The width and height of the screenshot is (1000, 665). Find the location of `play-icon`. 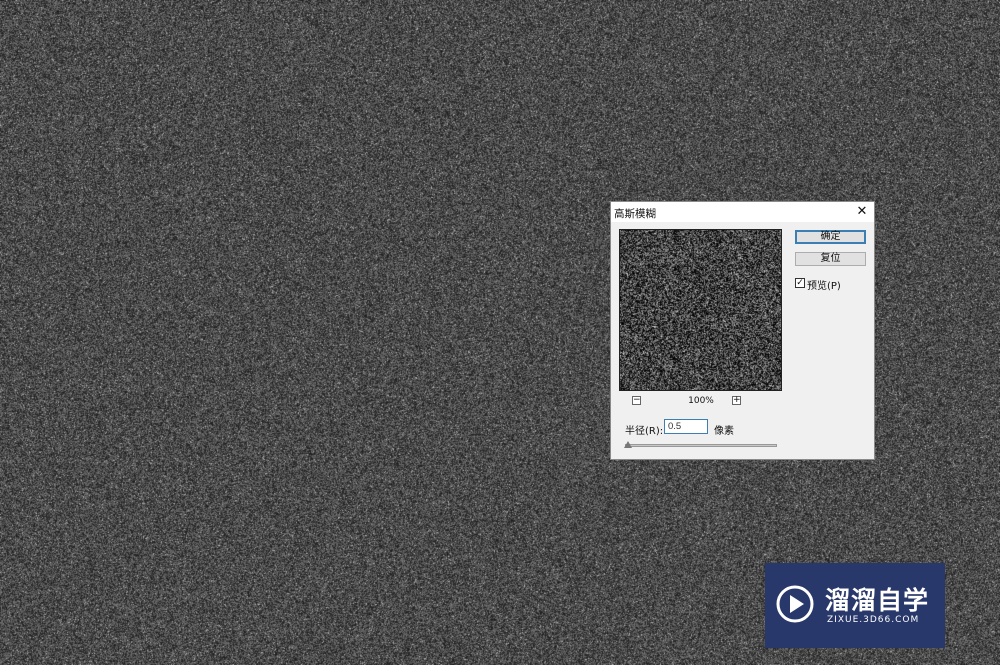

play-icon is located at coordinates (795, 604).